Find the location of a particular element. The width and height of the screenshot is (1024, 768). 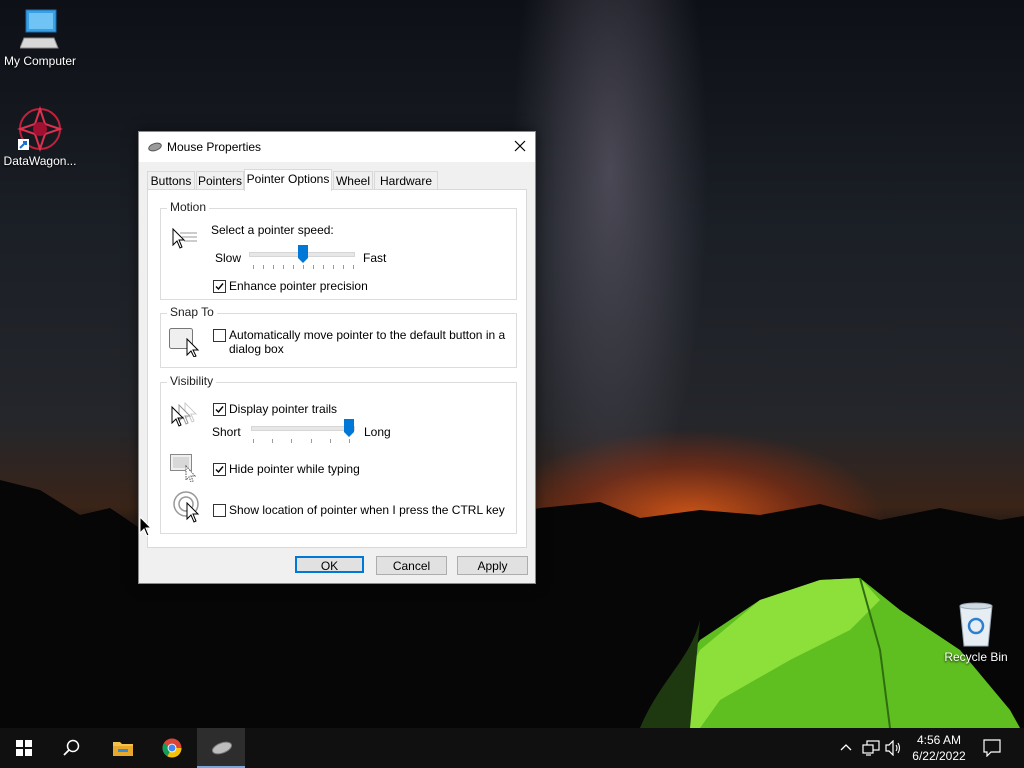

trails-length-slider is located at coordinates (303, 428).